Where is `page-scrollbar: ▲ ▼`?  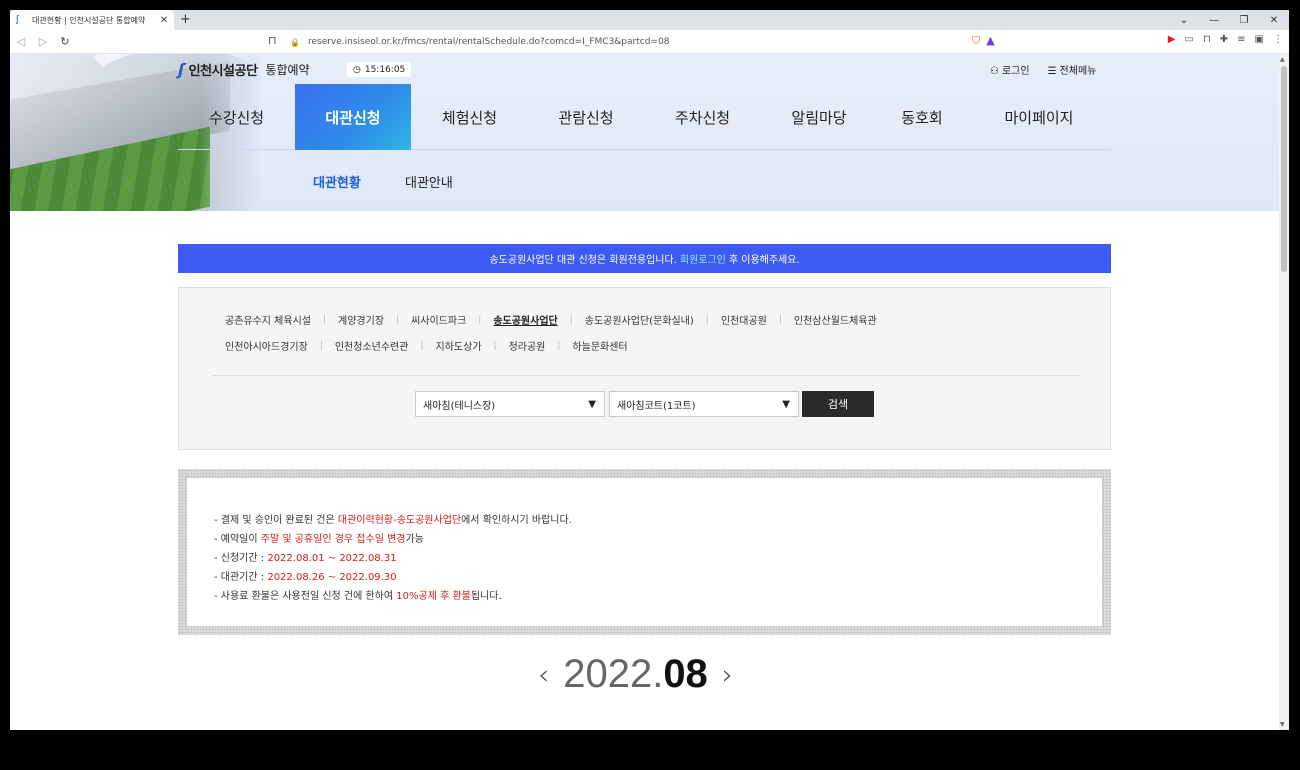 page-scrollbar: ▲ ▼ is located at coordinates (1284, 392).